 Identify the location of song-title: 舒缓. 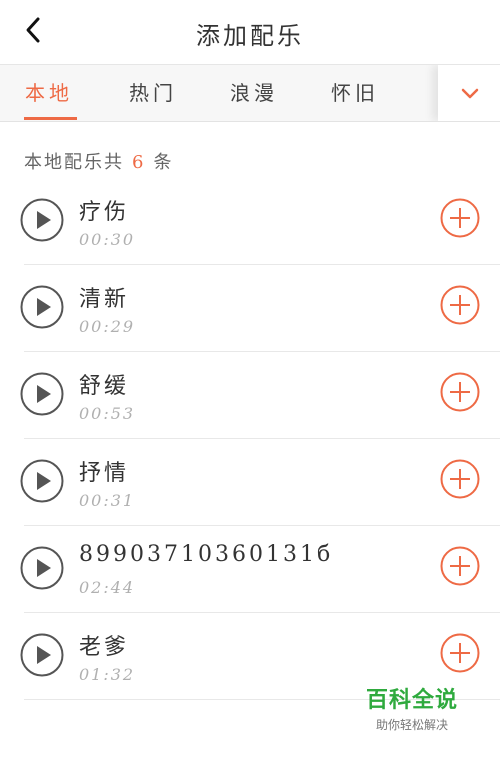
(104, 386).